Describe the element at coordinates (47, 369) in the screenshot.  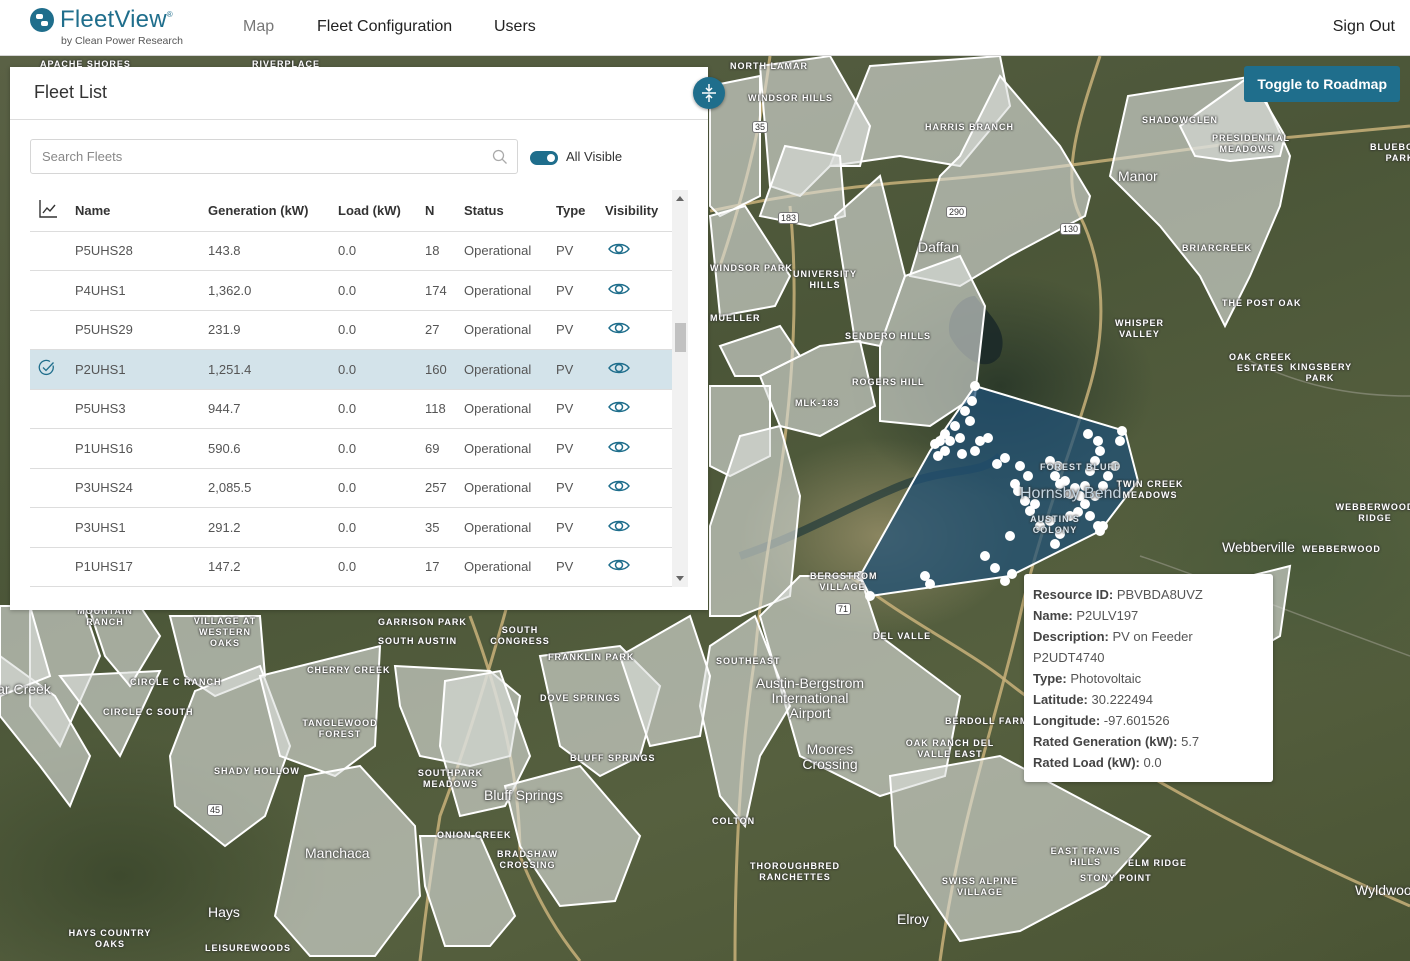
I see `selected-check-icon` at that location.